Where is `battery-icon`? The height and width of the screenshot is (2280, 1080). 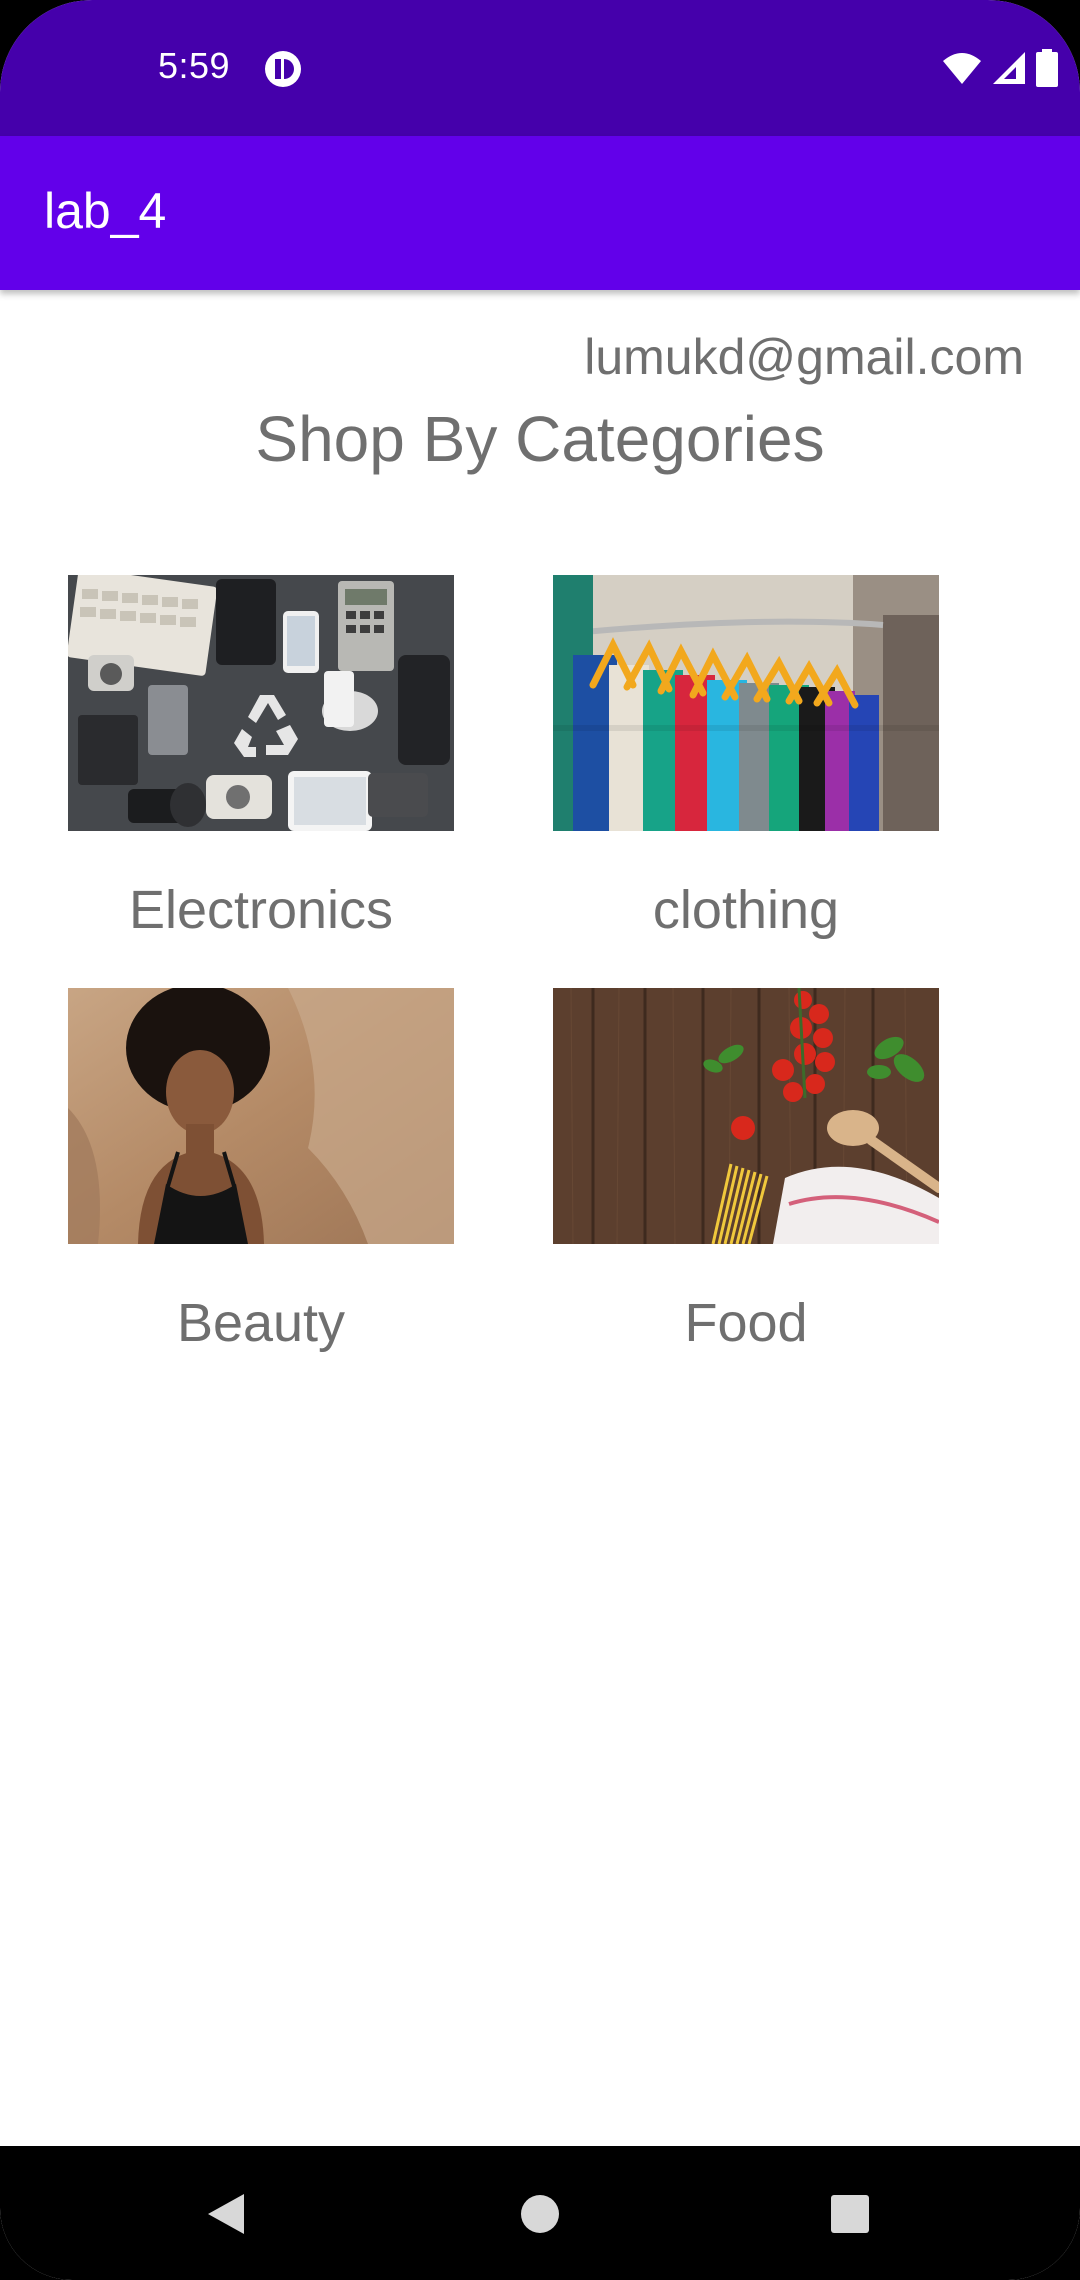
battery-icon is located at coordinates (1047, 68).